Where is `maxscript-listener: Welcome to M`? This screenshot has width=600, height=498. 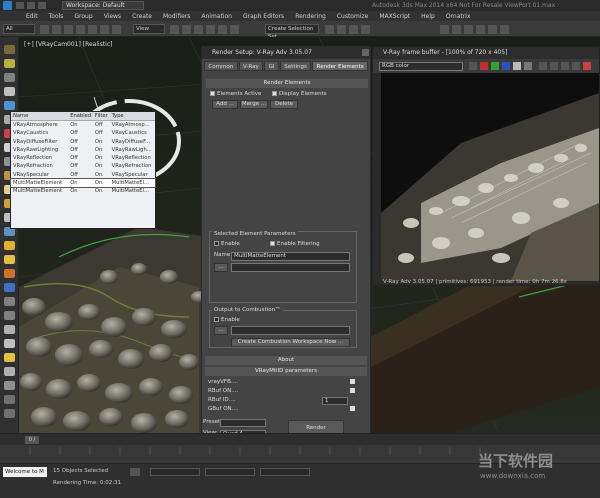
maxscript-listener: Welcome to M is located at coordinates (25, 472).